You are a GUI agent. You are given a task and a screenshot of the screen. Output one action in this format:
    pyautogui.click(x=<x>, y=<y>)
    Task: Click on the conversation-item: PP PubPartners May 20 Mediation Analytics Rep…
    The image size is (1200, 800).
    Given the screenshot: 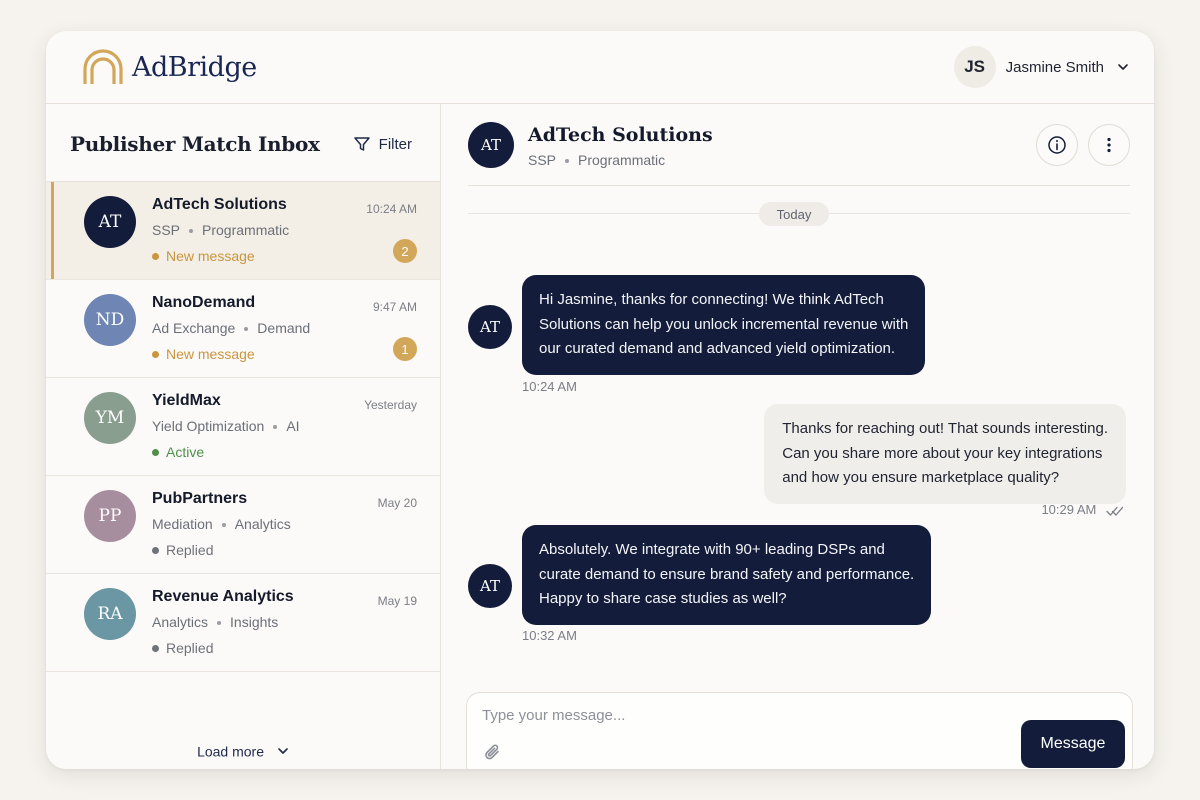 What is the action you would take?
    pyautogui.click(x=243, y=525)
    